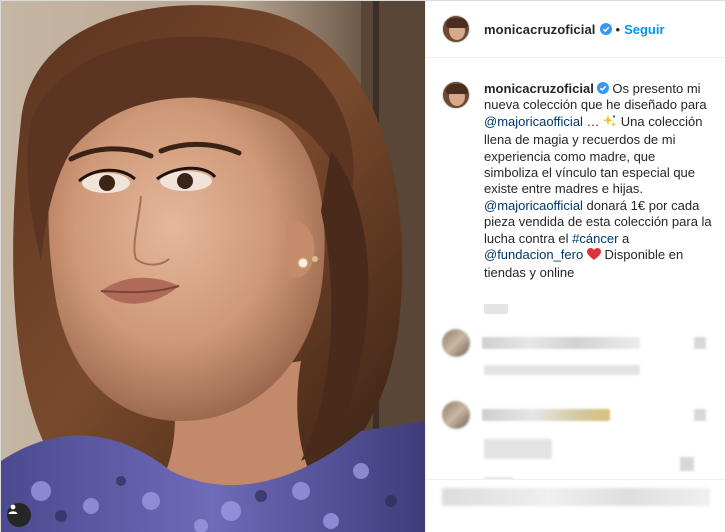 The height and width of the screenshot is (532, 725). Describe the element at coordinates (456, 95) in the screenshot. I see `caption-avatar` at that location.